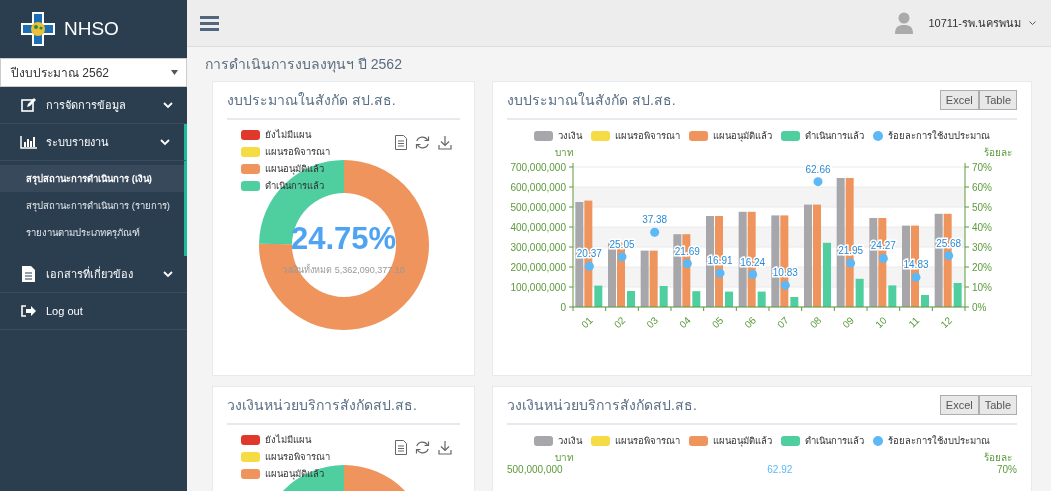  I want to click on data-label: 21.69, so click(687, 251).